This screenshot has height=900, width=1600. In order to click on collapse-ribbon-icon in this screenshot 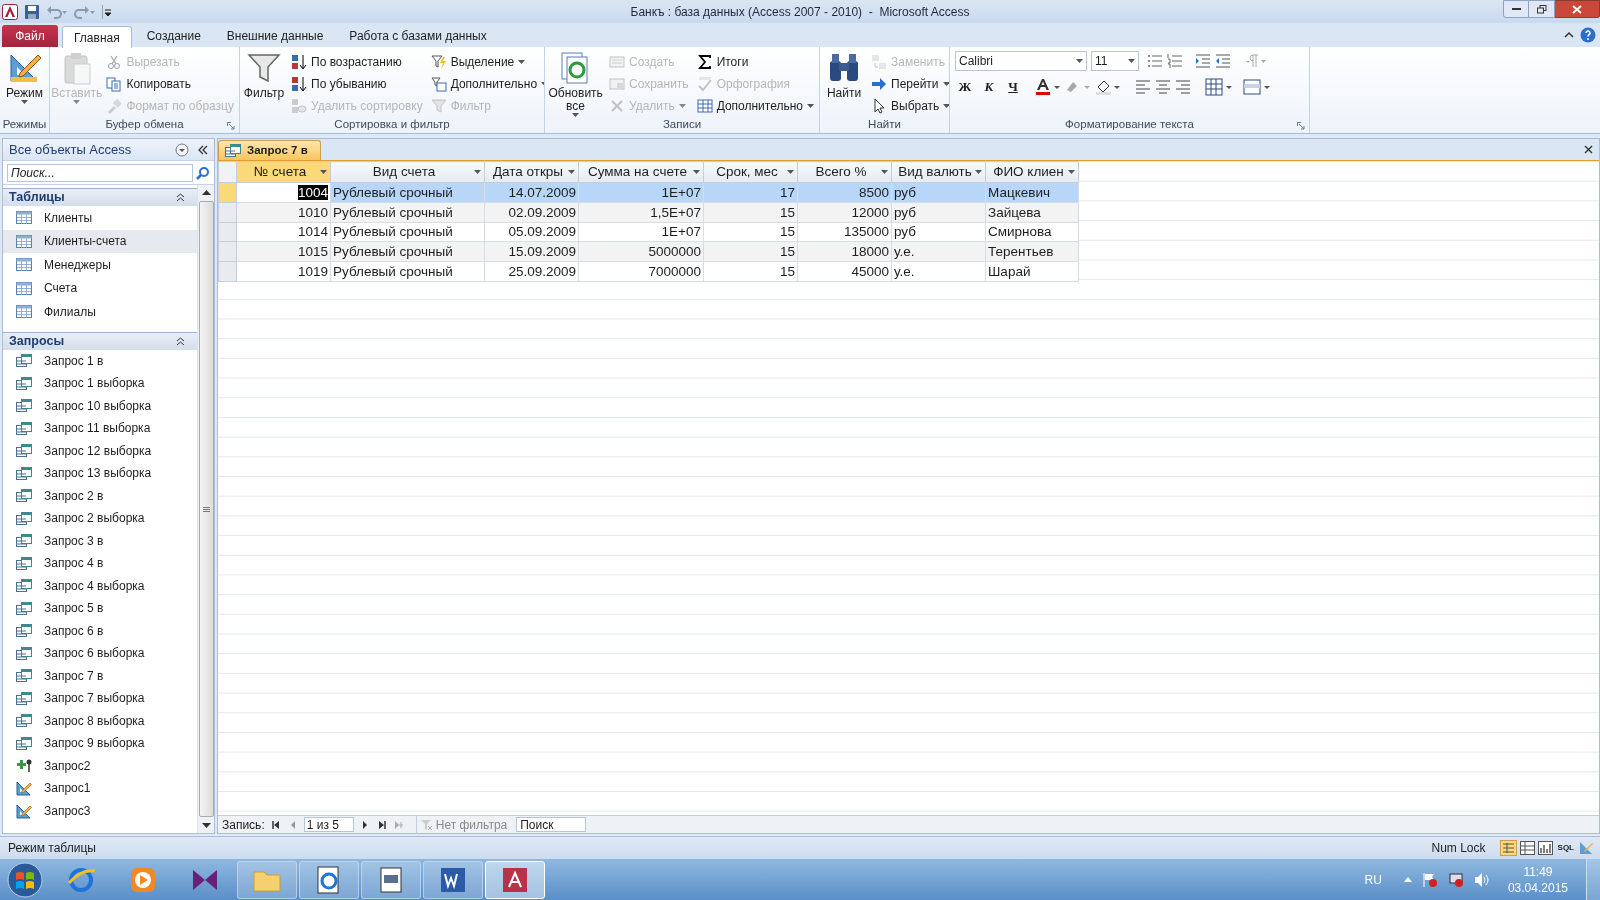, I will do `click(1569, 35)`.